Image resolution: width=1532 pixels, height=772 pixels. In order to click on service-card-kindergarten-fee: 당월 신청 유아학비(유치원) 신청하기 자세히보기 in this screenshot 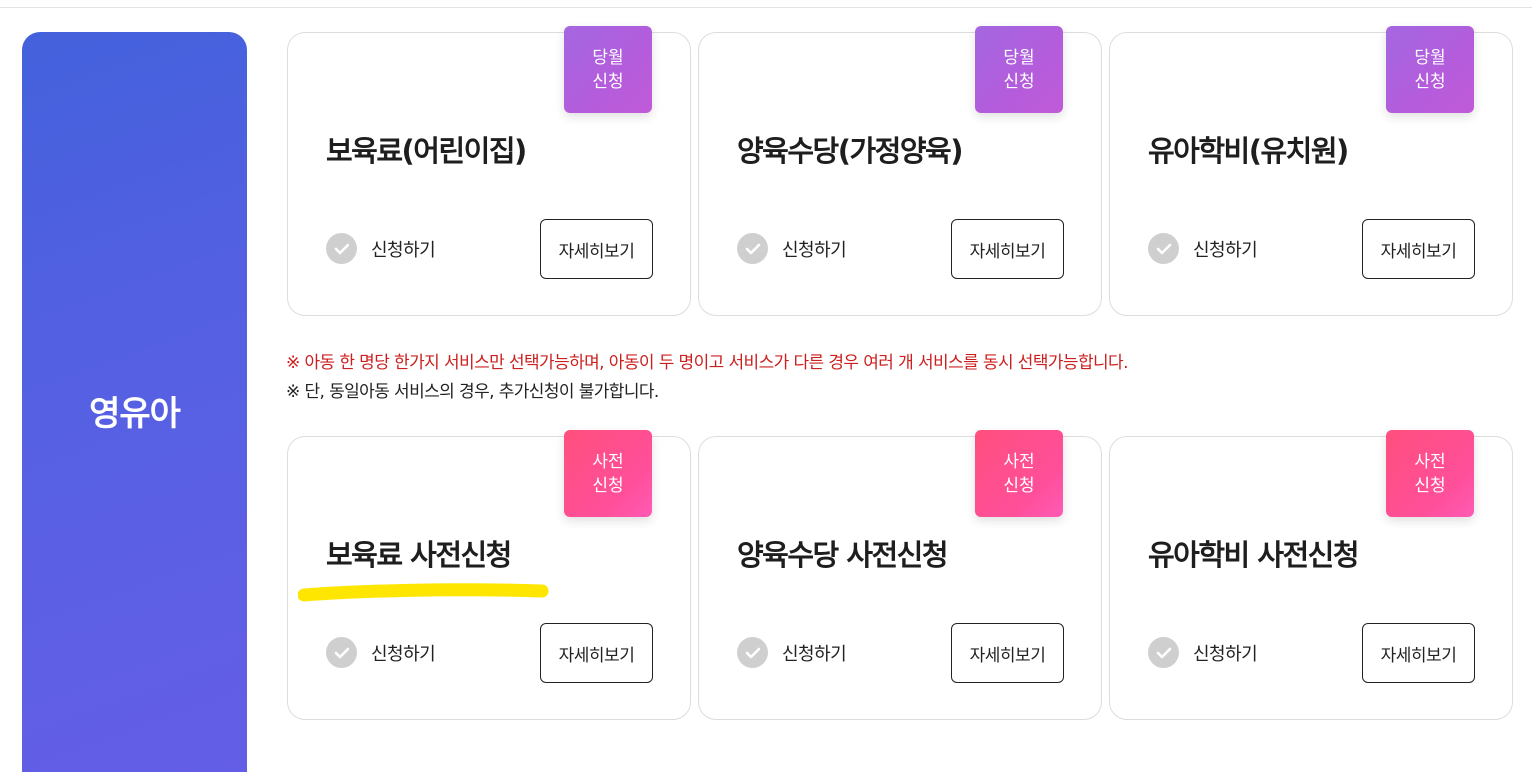, I will do `click(1311, 171)`.